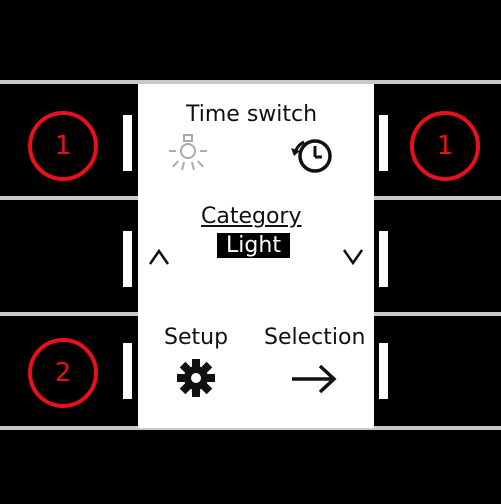  Describe the element at coordinates (159, 257) in the screenshot. I see `chevron-up-icon` at that location.